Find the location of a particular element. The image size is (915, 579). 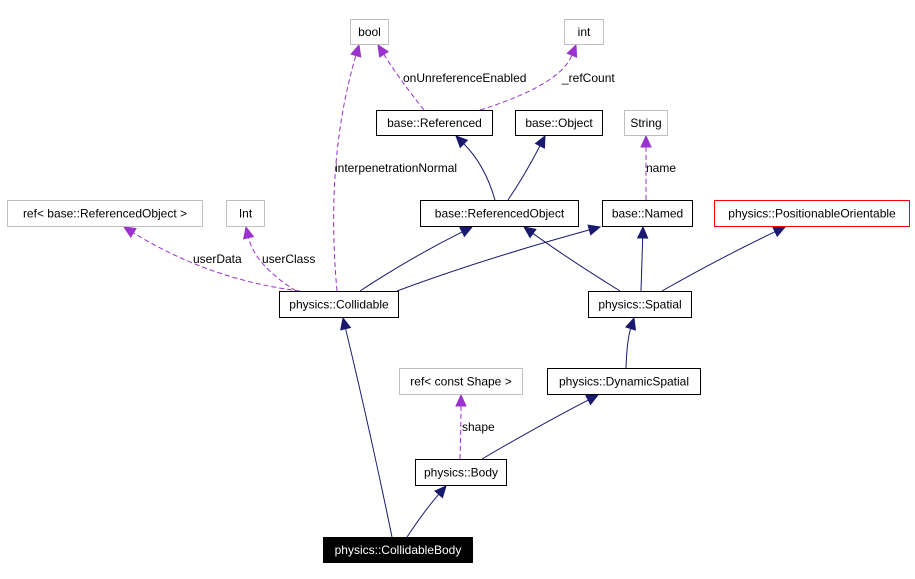

node-label: base::Referenced is located at coordinates (434, 123).